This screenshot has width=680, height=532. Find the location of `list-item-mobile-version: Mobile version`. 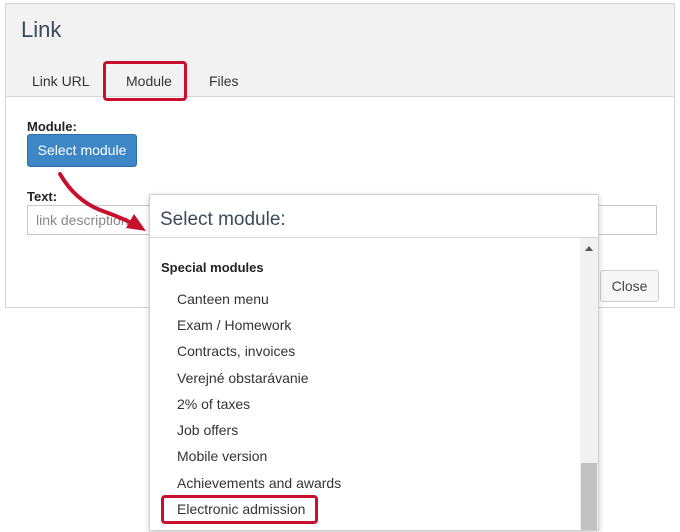

list-item-mobile-version: Mobile version is located at coordinates (222, 456).